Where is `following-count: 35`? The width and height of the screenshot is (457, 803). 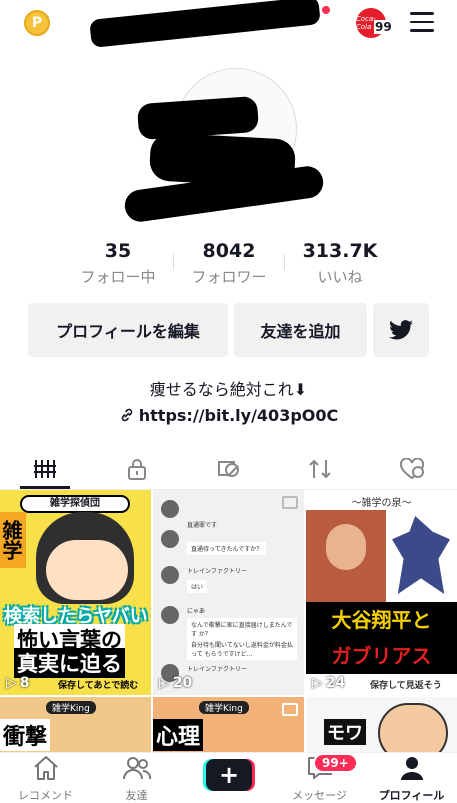
following-count: 35 is located at coordinates (118, 251).